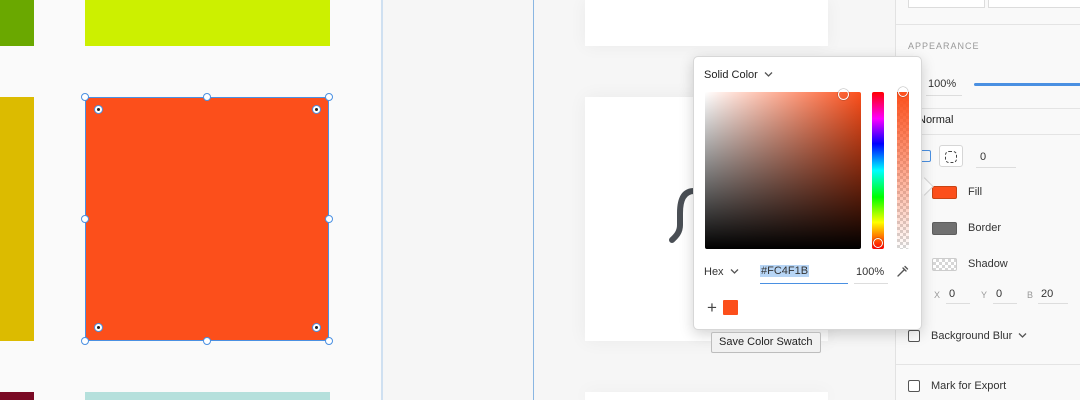 The image size is (1080, 400). I want to click on opacity-field-underline, so click(944, 95).